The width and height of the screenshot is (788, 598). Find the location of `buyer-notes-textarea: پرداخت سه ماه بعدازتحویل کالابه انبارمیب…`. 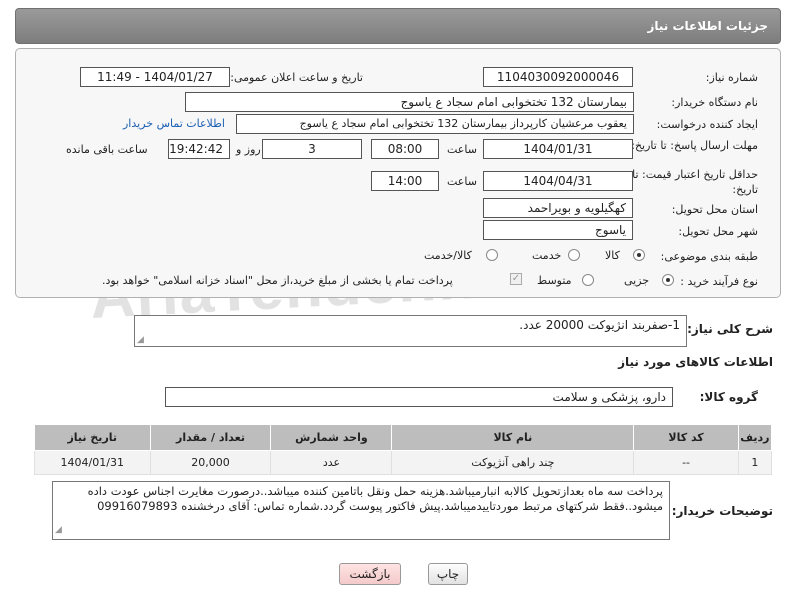

buyer-notes-textarea: پرداخت سه ماه بعدازتحویل کالابه انبارمیب… is located at coordinates (361, 510).